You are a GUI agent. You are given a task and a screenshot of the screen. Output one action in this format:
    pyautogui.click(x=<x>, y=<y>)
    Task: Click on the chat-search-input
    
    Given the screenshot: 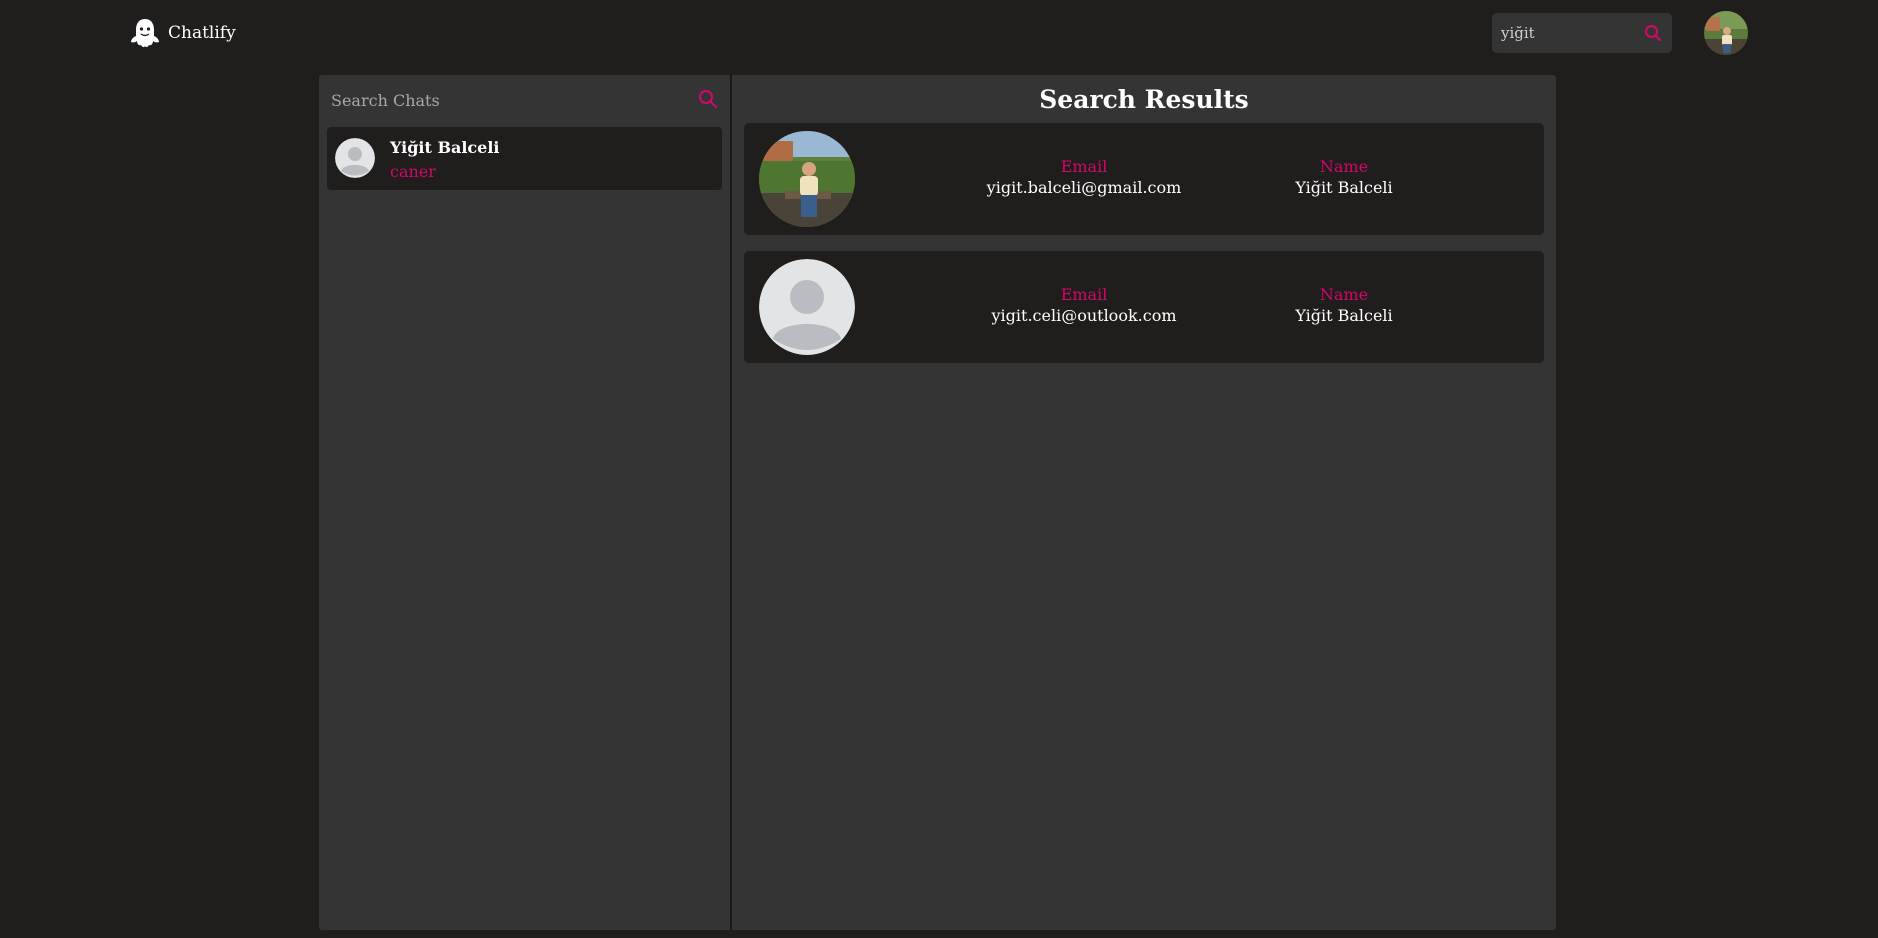 What is the action you would take?
    pyautogui.click(x=499, y=100)
    